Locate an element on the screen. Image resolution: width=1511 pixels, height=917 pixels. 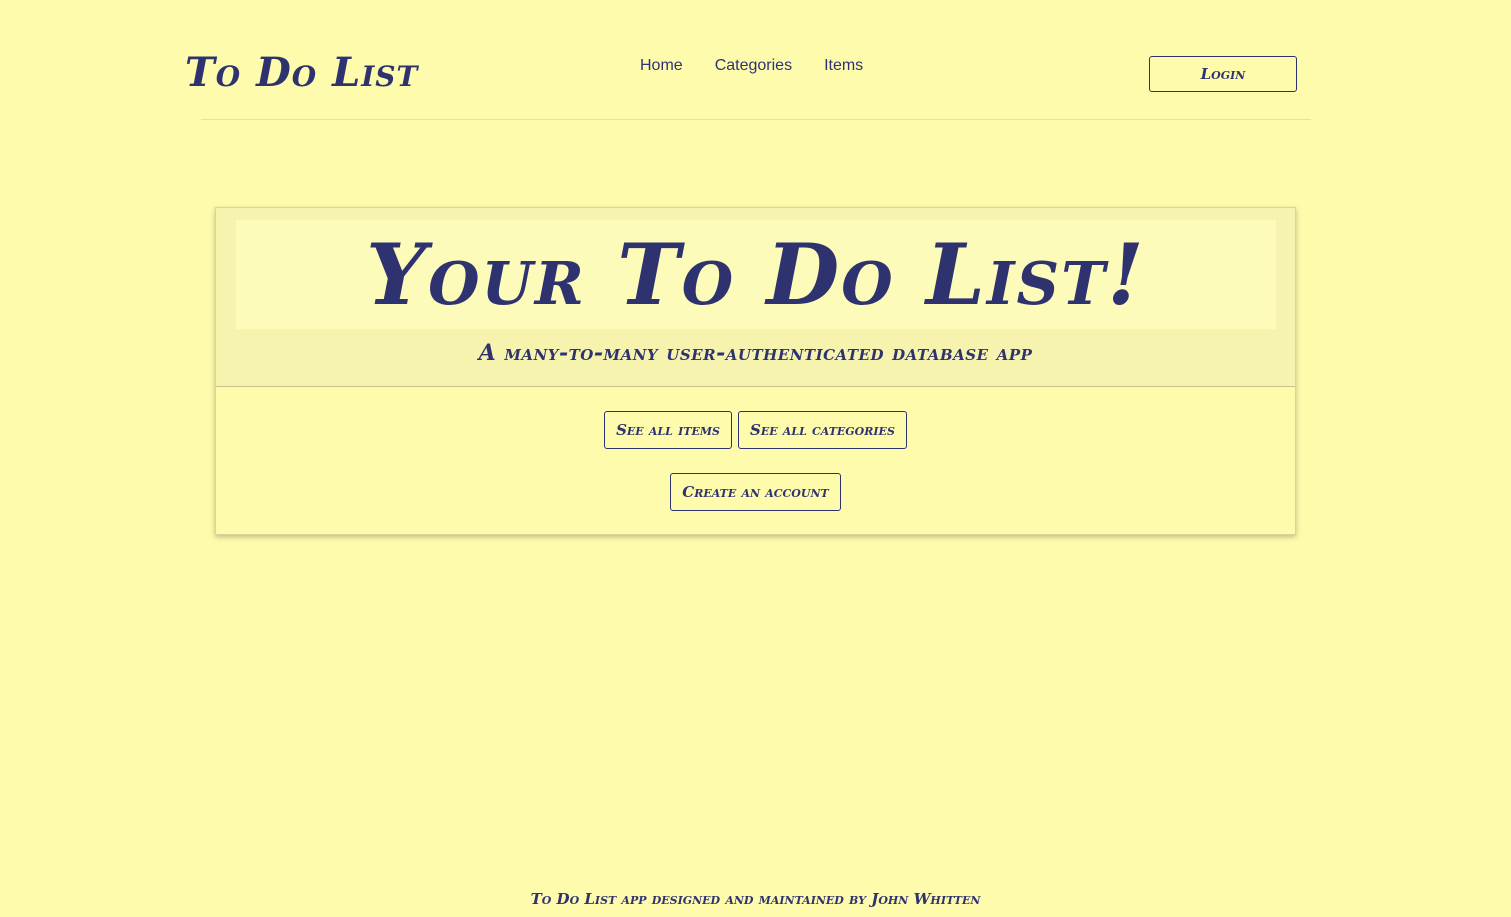
nav-link-home: Home is located at coordinates (661, 66).